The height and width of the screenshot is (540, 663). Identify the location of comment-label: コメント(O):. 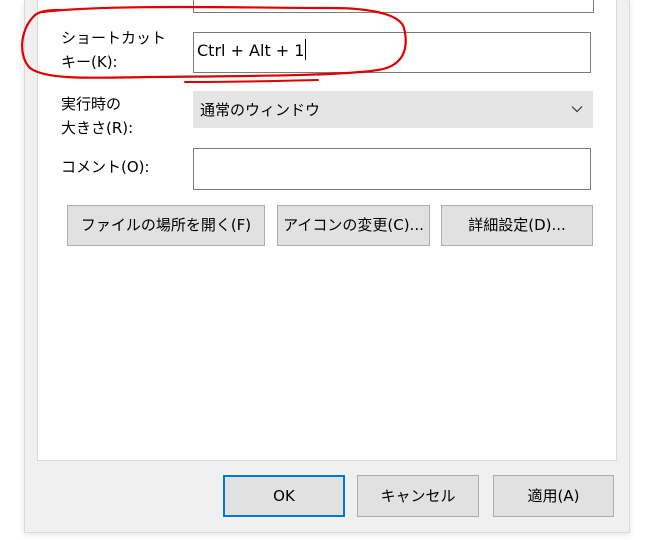
(105, 167).